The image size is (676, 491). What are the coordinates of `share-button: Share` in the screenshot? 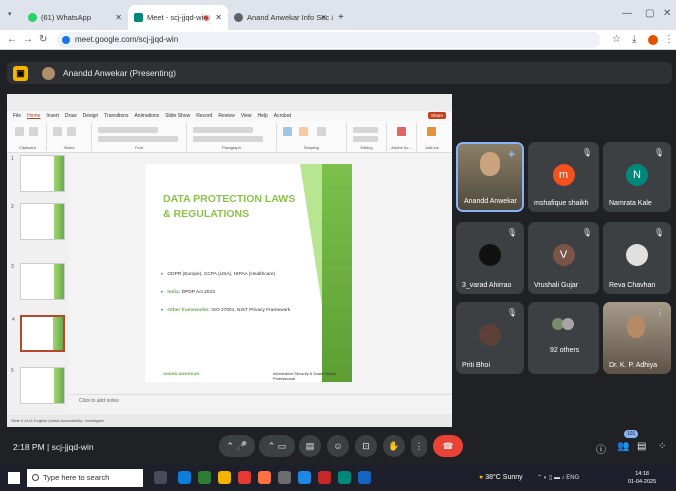 It's located at (436, 115).